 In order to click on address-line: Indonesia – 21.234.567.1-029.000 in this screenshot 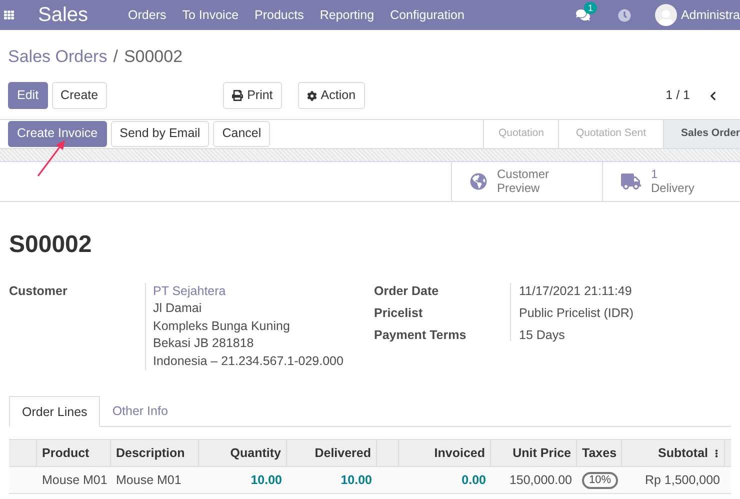, I will do `click(248, 361)`.